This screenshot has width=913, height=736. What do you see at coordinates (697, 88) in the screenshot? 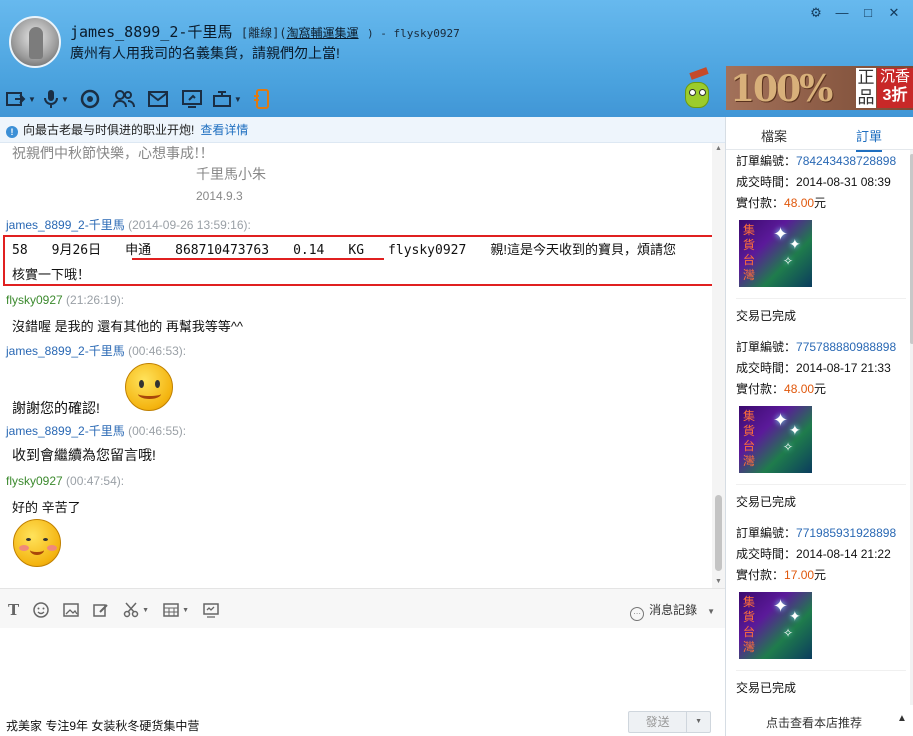
I see `plugin-mascot-icon` at bounding box center [697, 88].